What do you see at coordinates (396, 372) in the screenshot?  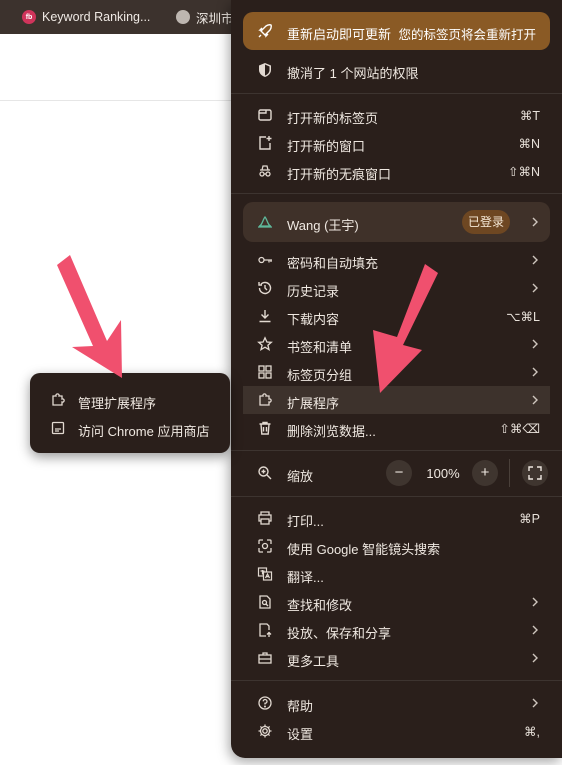 I see `tab-groups-item: 标签页分组` at bounding box center [396, 372].